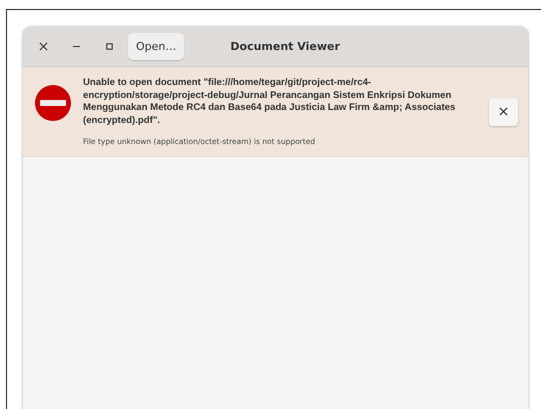  I want to click on close-infobar-button, so click(503, 112).